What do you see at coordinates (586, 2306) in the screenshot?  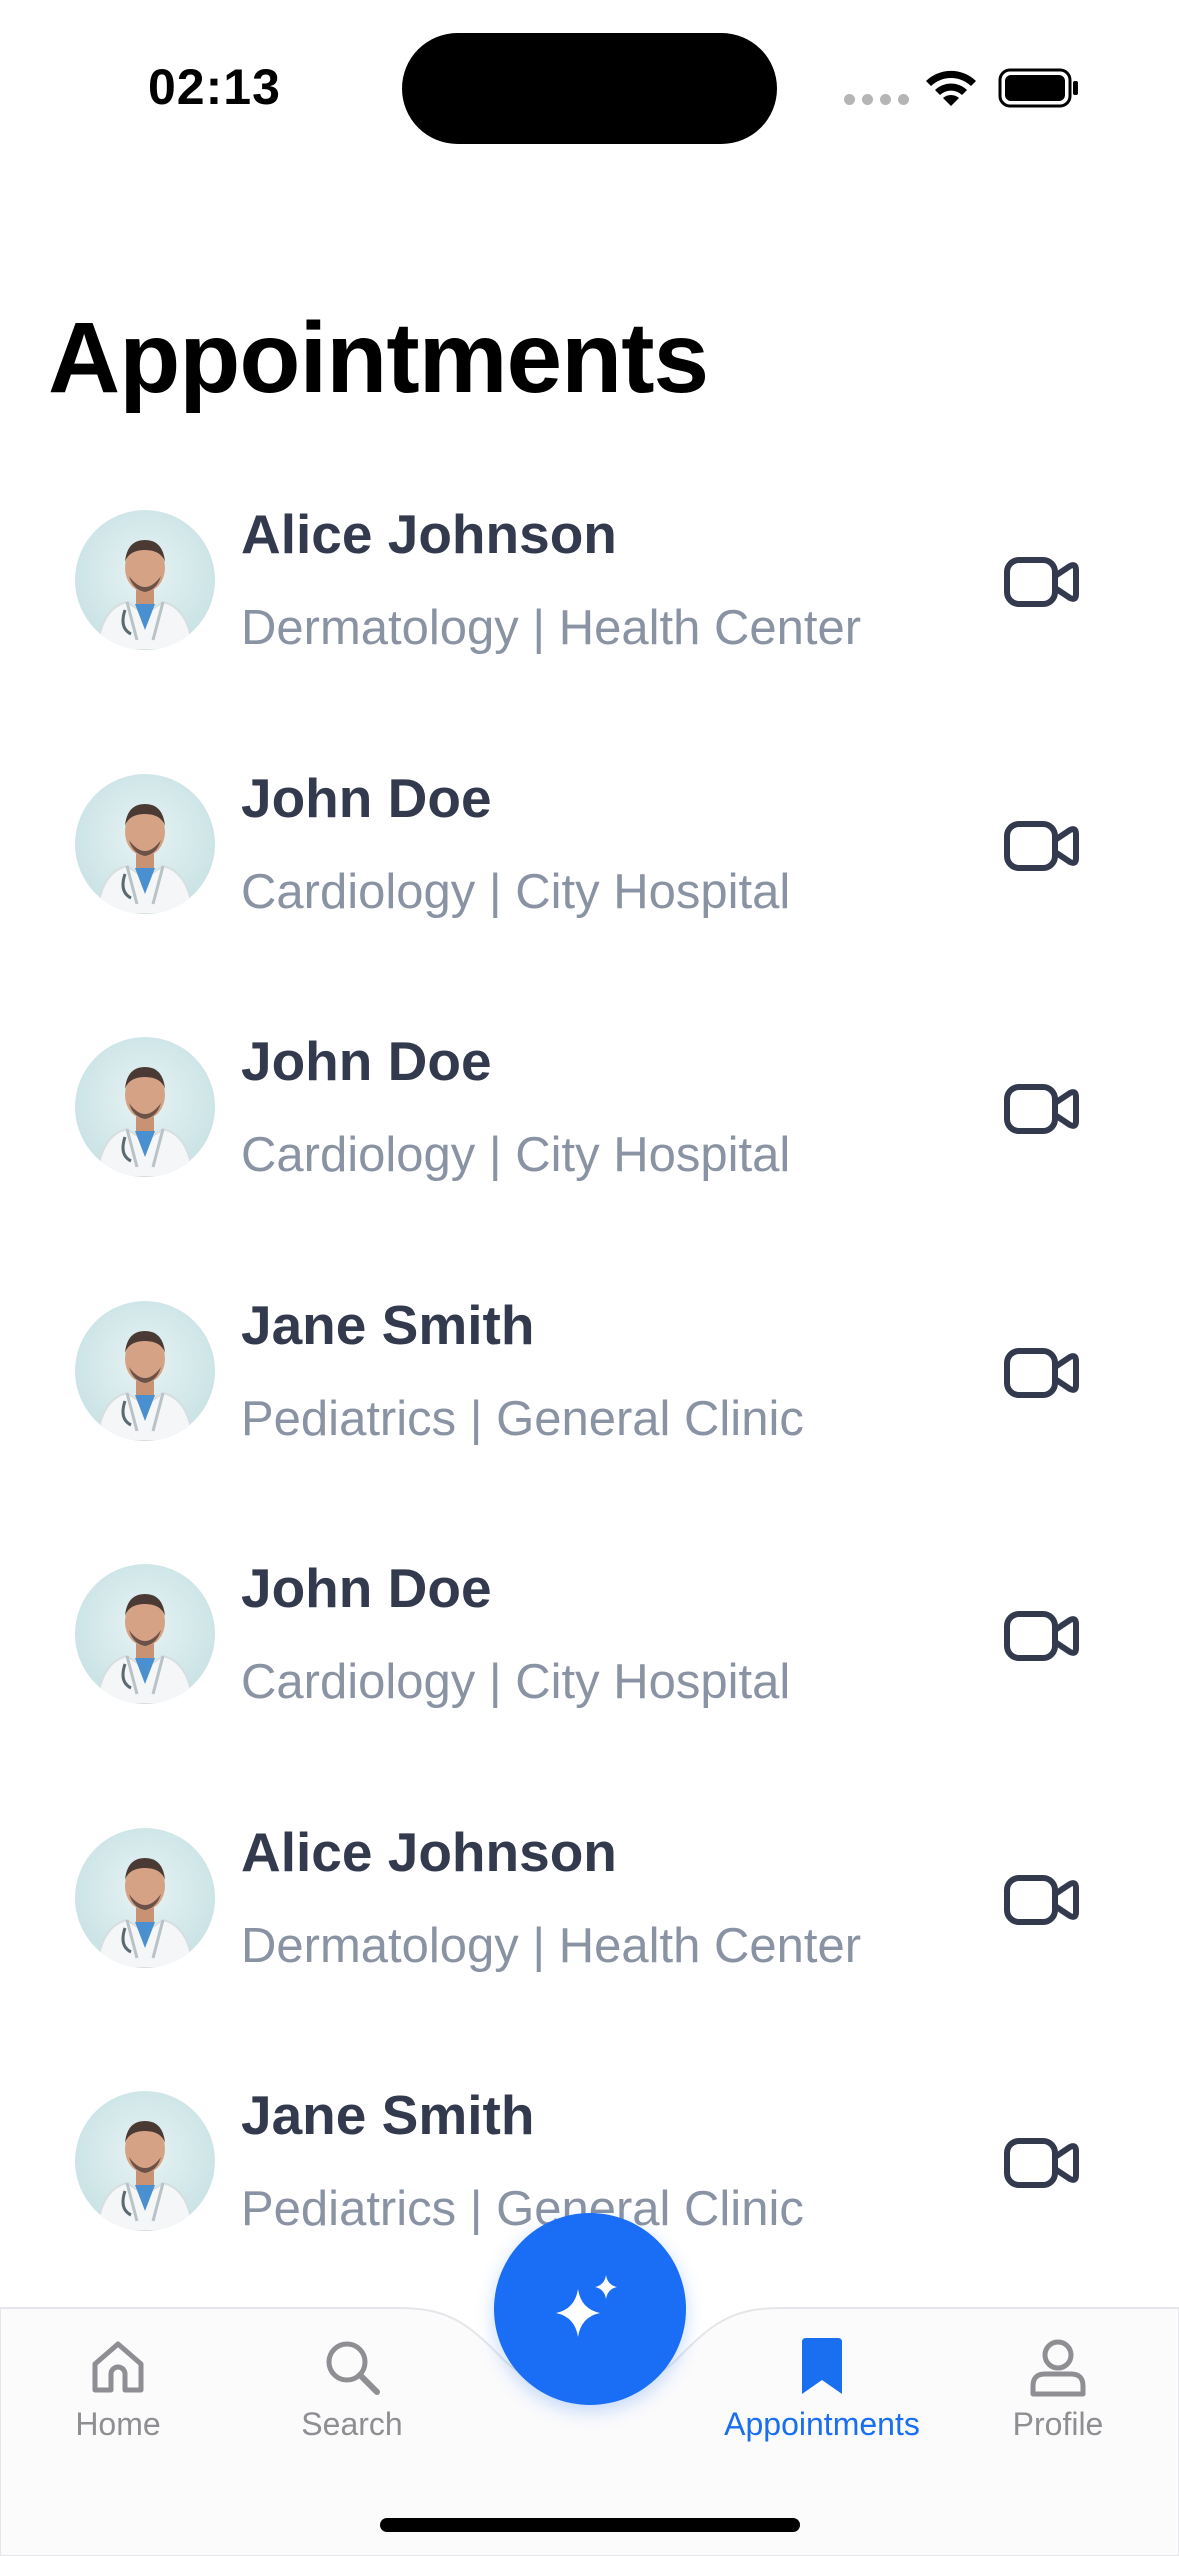 I see `sparkles-icon` at bounding box center [586, 2306].